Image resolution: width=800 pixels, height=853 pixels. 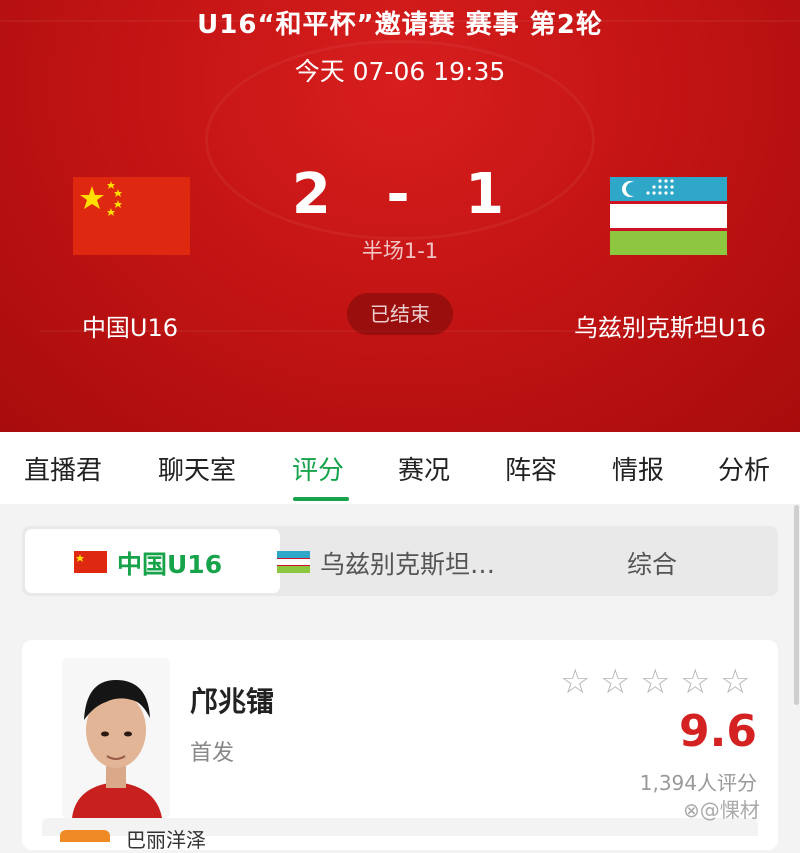 I want to click on tab-live-host: 直播君, so click(x=63, y=468).